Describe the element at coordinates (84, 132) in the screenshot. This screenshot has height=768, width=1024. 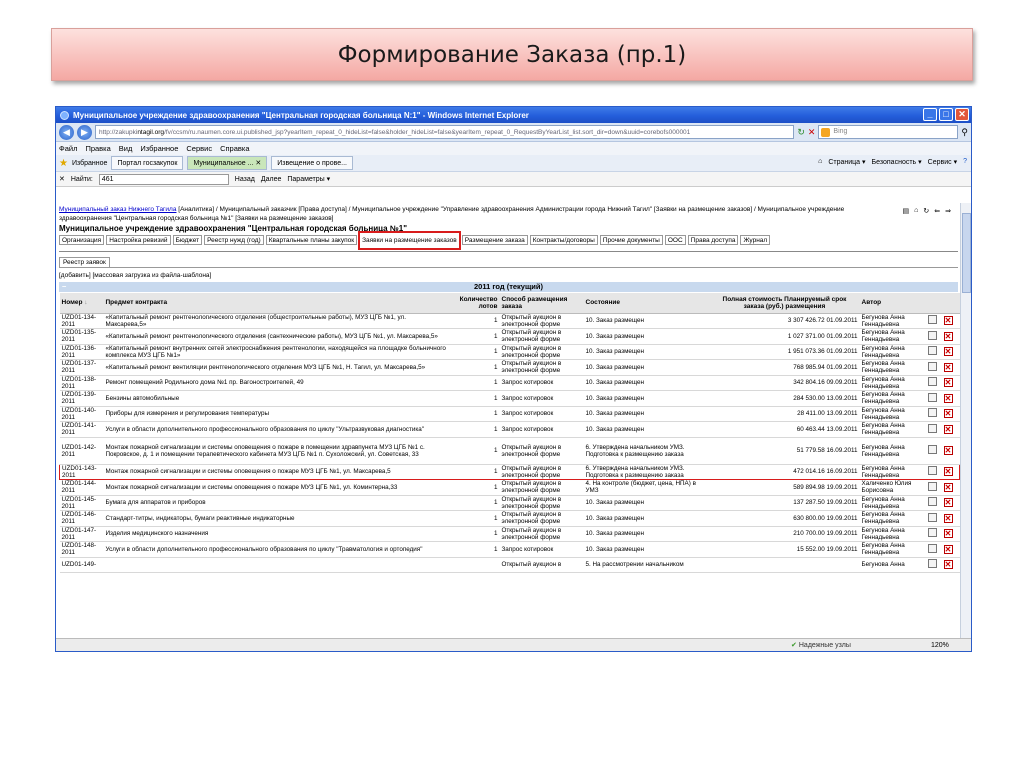
I see `forward-button: ▶` at that location.